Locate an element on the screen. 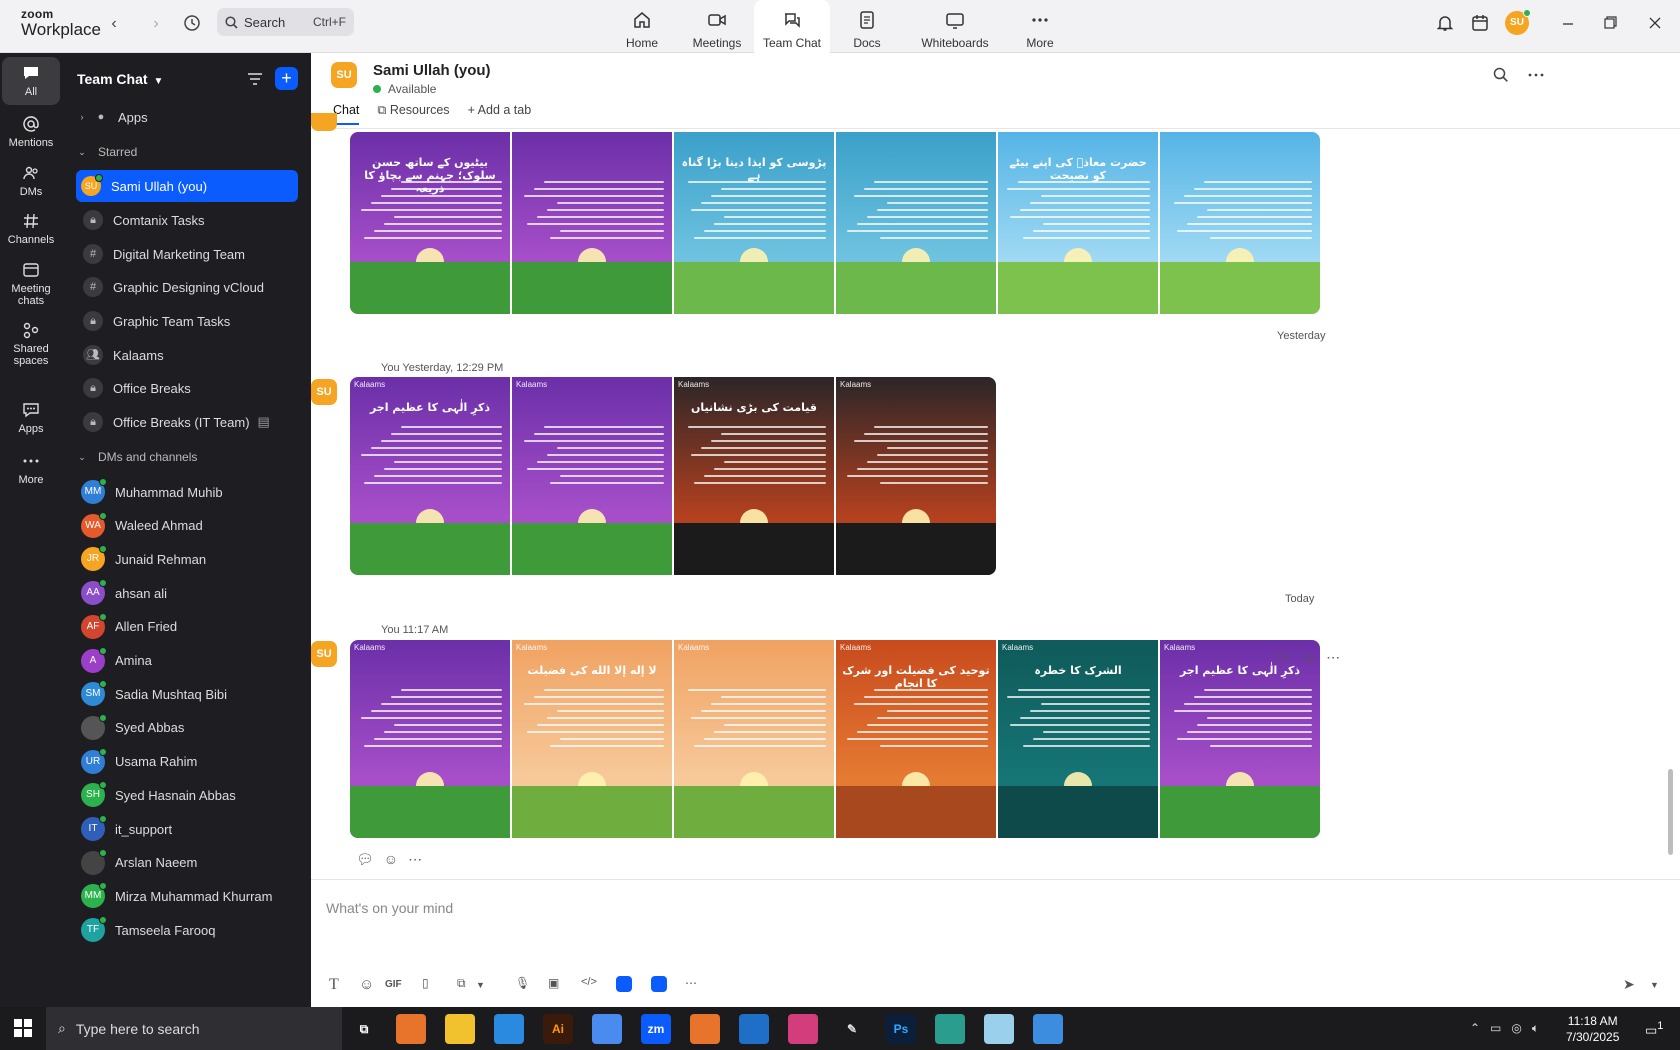 This screenshot has width=1680, height=1050. creative-cloud-icon is located at coordinates (803, 1029).